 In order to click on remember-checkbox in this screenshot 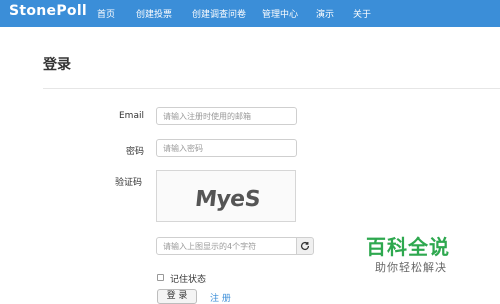, I will do `click(160, 277)`.